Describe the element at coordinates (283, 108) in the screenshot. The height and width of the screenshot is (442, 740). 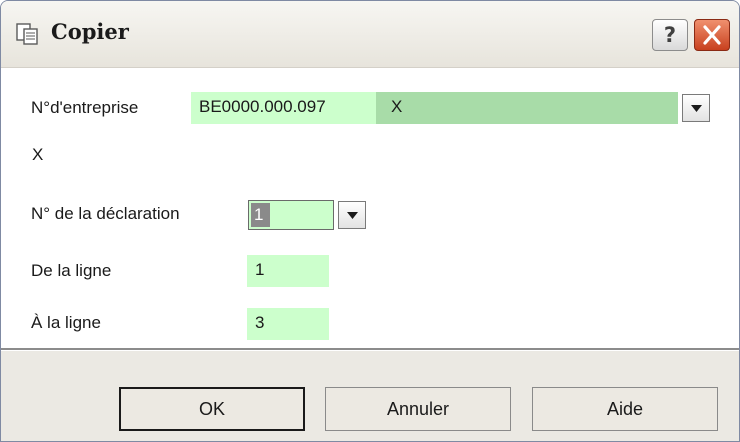
I see `enterprise-number-field: BE0000.000.097` at that location.